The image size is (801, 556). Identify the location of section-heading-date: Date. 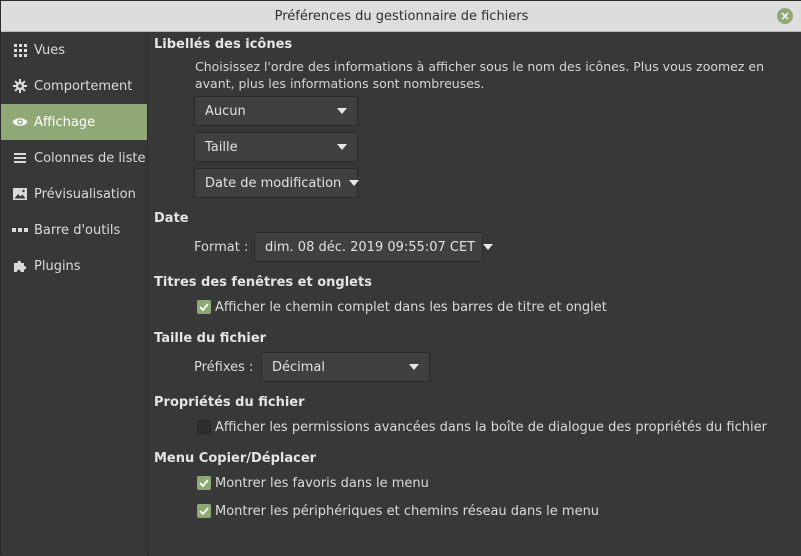
(171, 218).